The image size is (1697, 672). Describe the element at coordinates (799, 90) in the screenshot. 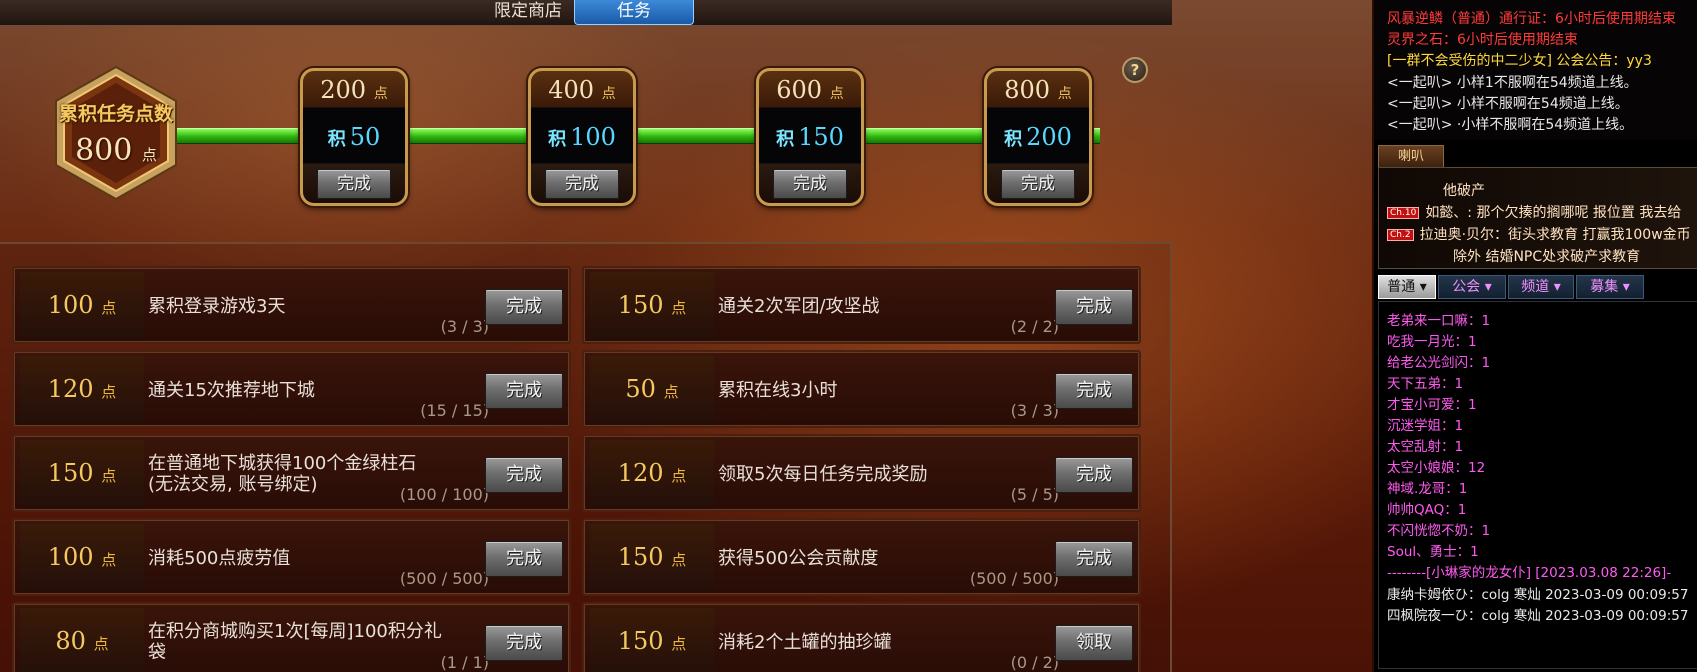

I see `milestone-points-number: 600` at that location.